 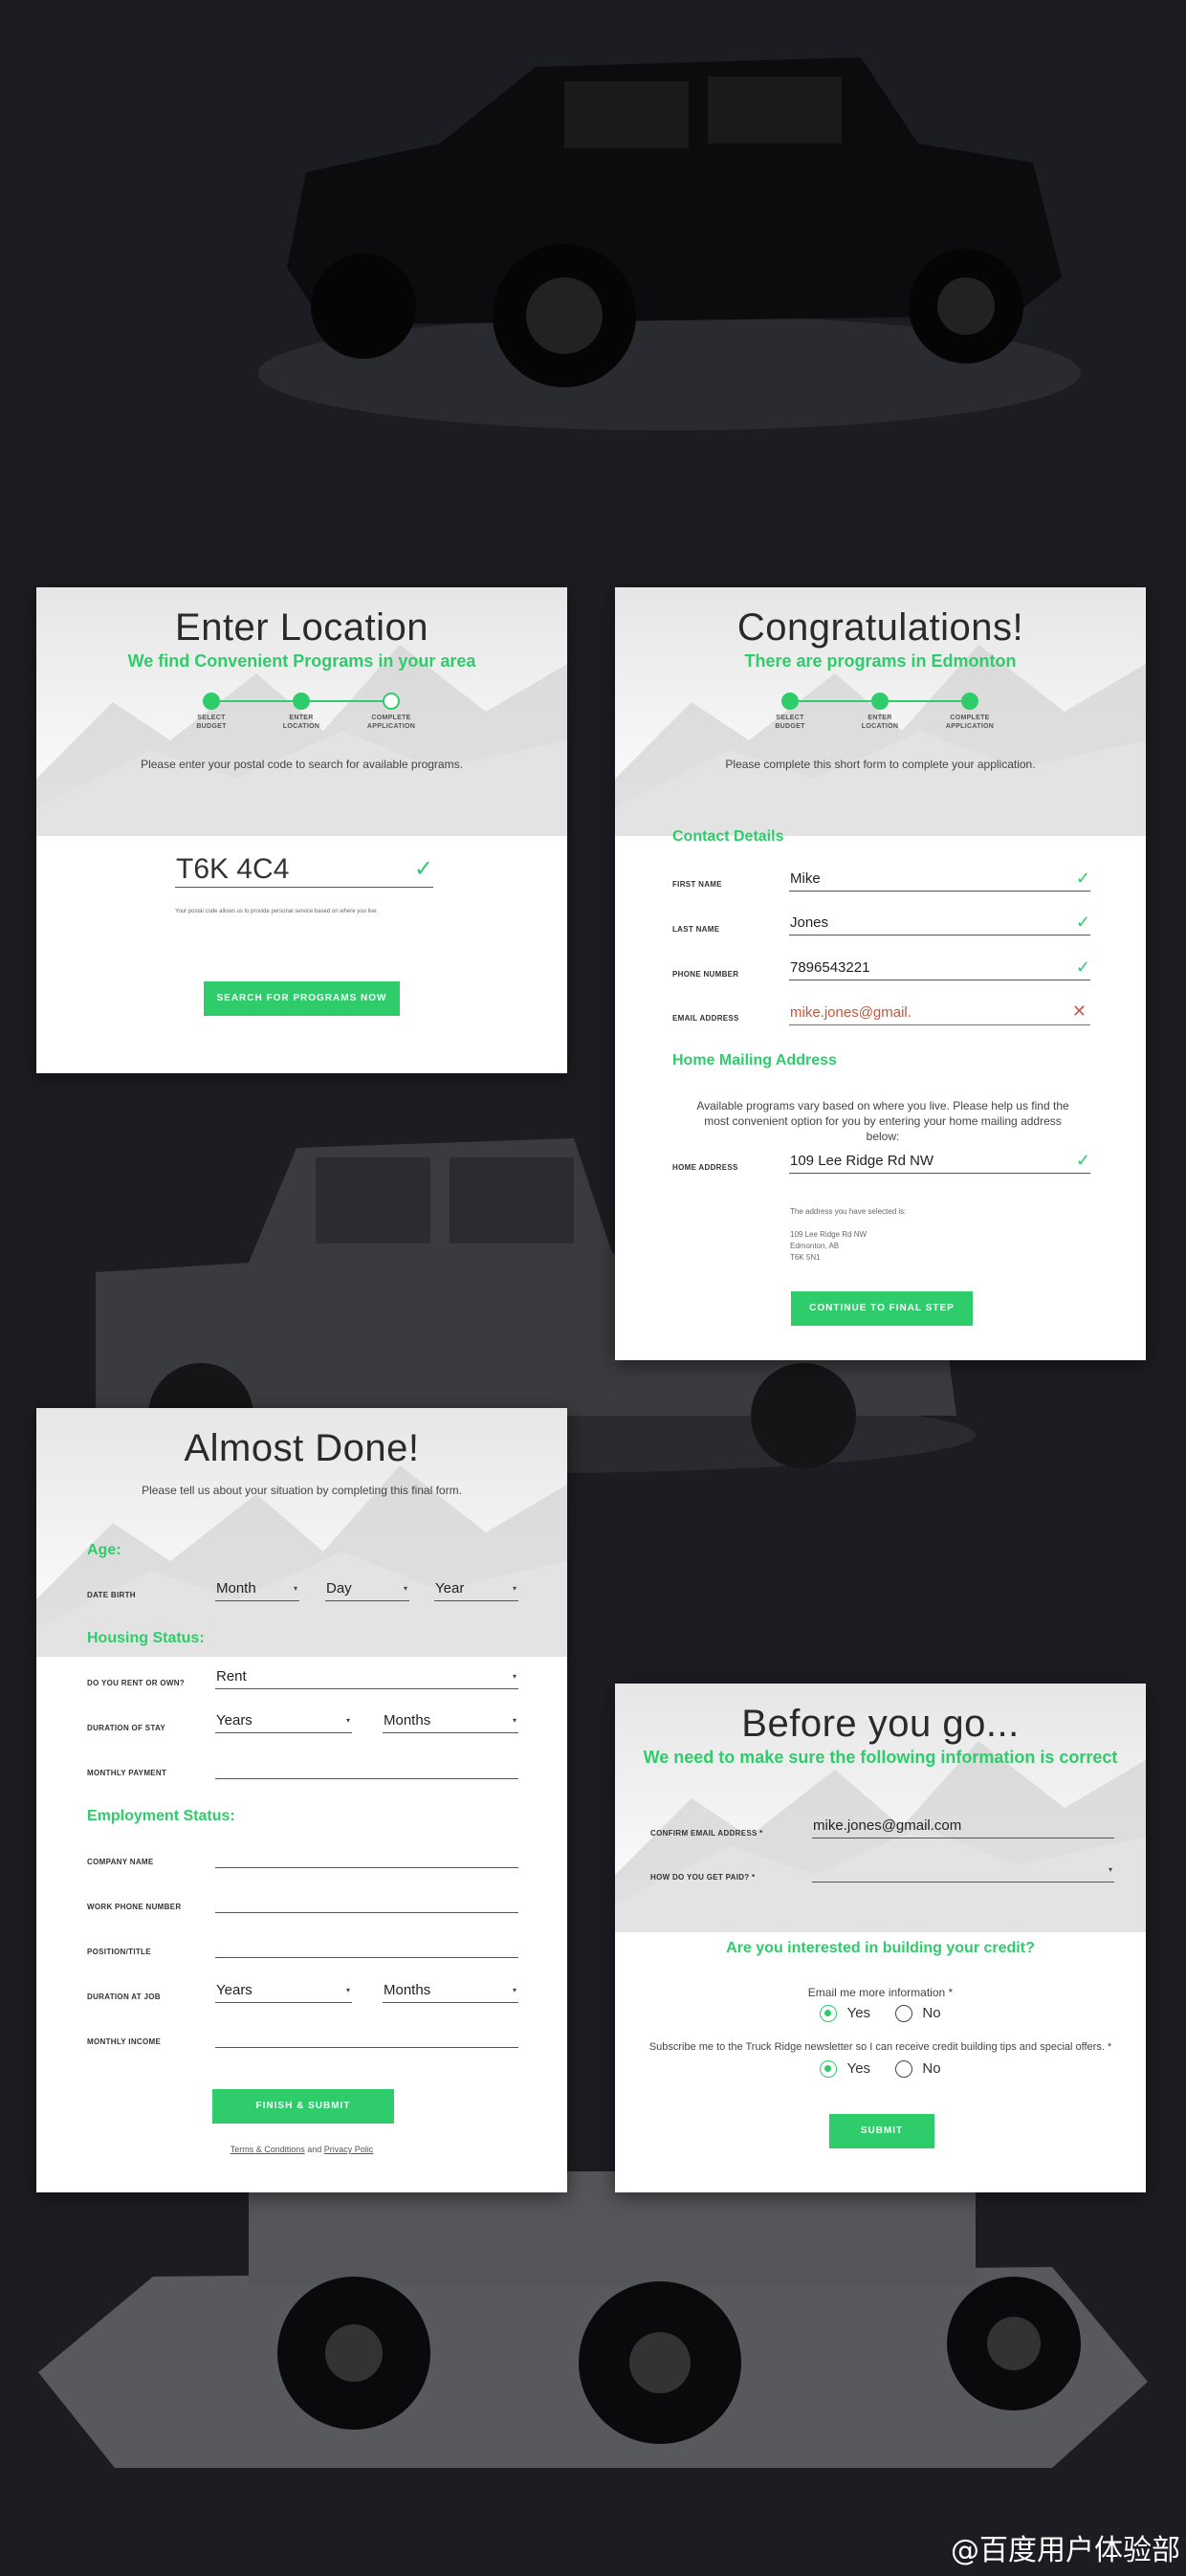 I want to click on confirm-email-input: mike.jones@gmail.com, so click(x=963, y=1827).